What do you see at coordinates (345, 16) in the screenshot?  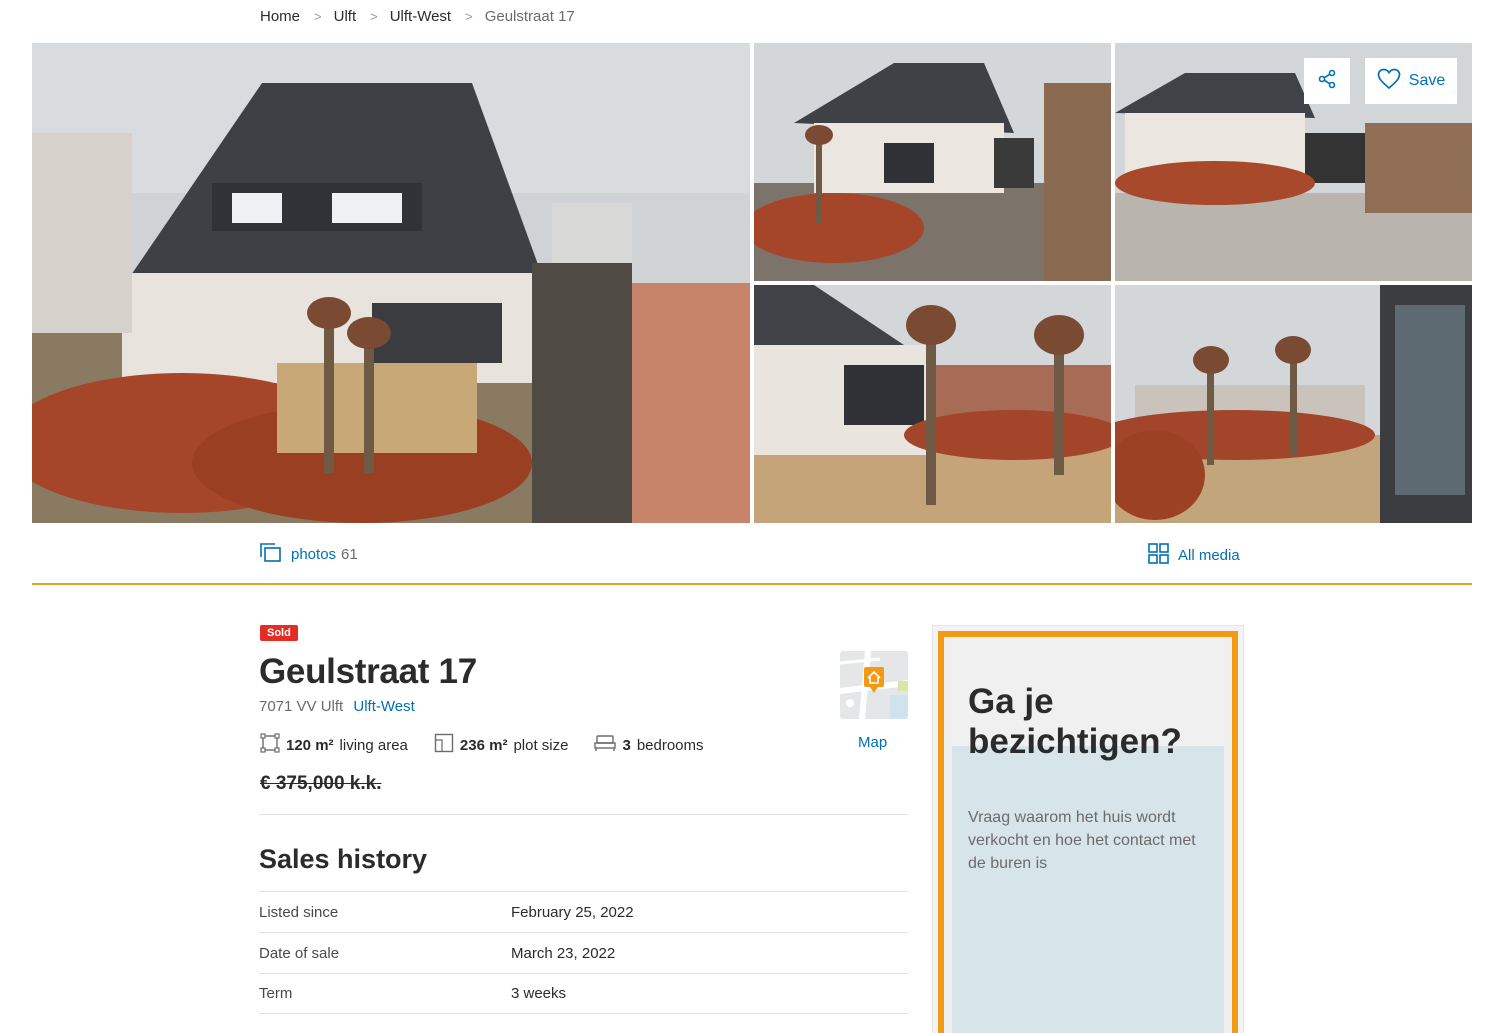 I see `breadcrumb-city: Ulft` at bounding box center [345, 16].